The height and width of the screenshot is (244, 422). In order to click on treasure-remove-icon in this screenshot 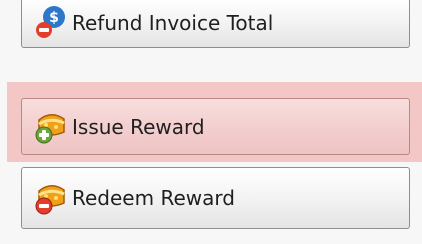, I will do `click(51, 198)`.